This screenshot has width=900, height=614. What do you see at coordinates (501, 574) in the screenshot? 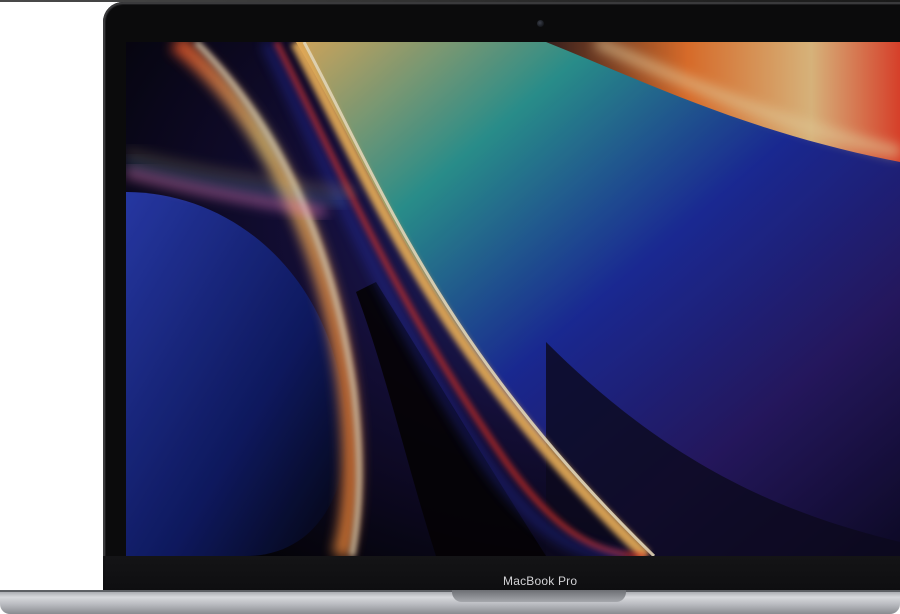
I see `laptop-chin` at bounding box center [501, 574].